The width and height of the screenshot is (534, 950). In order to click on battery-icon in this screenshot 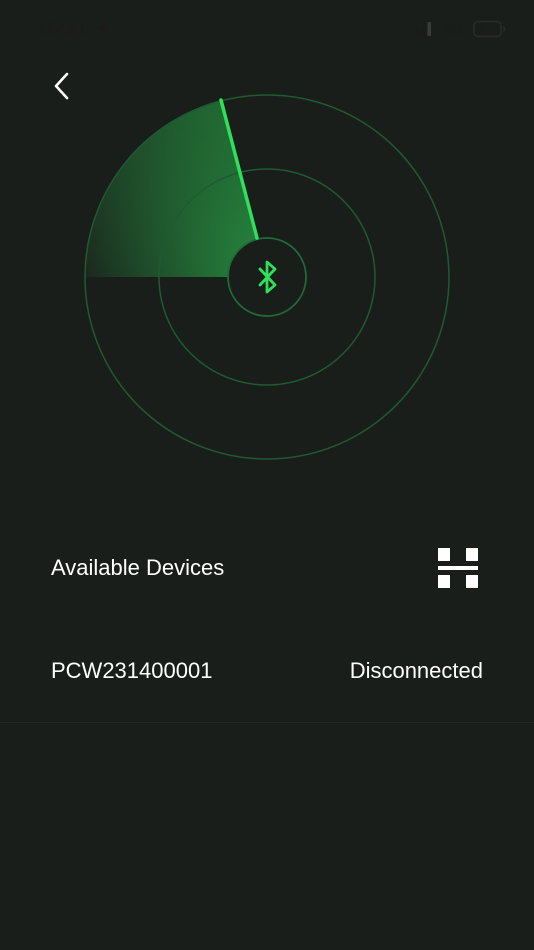, I will do `click(489, 29)`.